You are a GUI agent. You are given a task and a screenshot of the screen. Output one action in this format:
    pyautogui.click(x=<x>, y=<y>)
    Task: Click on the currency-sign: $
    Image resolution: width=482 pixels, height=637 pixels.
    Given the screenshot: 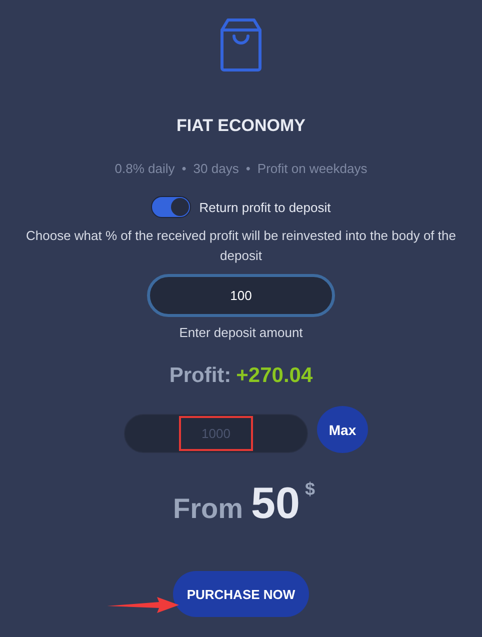 What is the action you would take?
    pyautogui.click(x=309, y=489)
    